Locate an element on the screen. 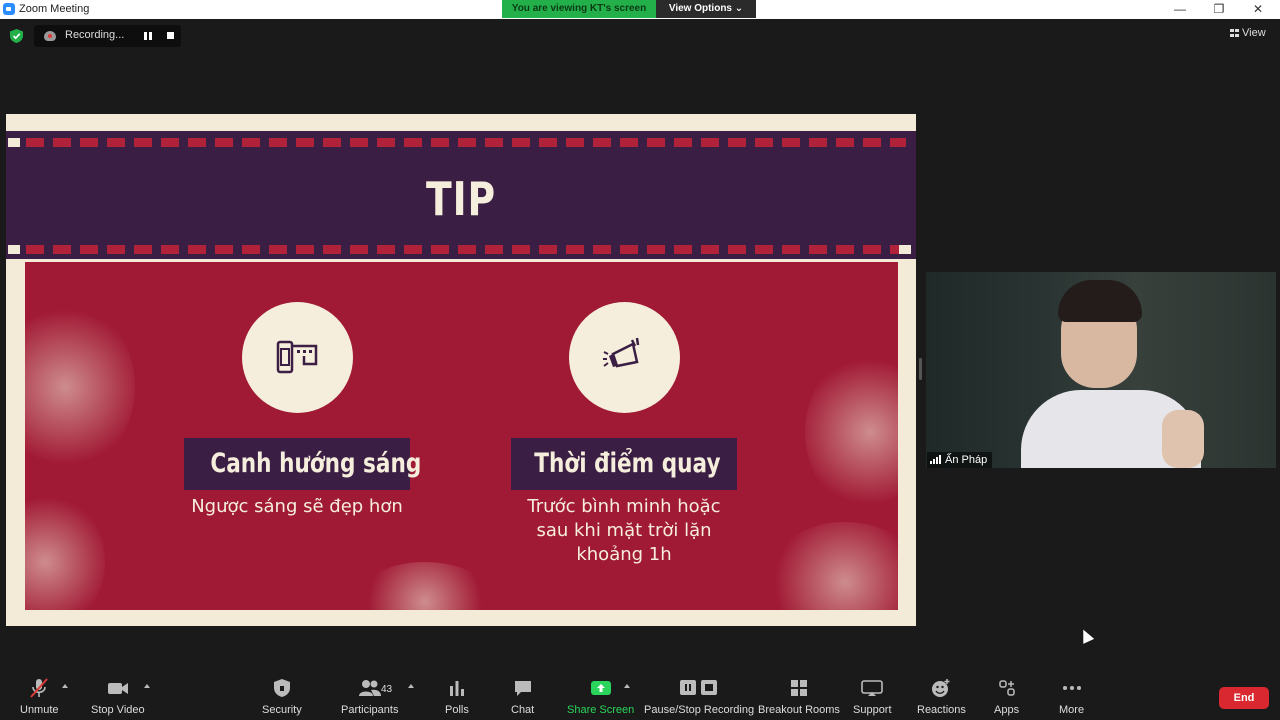 The height and width of the screenshot is (720, 1280). security-label: Security is located at coordinates (282, 710).